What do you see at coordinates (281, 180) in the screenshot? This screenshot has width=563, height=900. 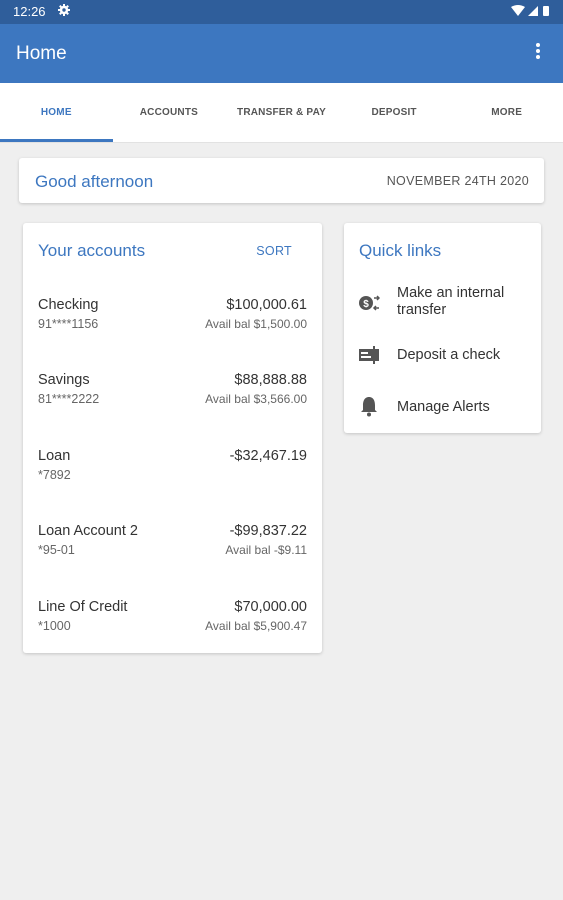 I see `greeting-card: Good afternoon NOVEMBER 24TH 2020` at bounding box center [281, 180].